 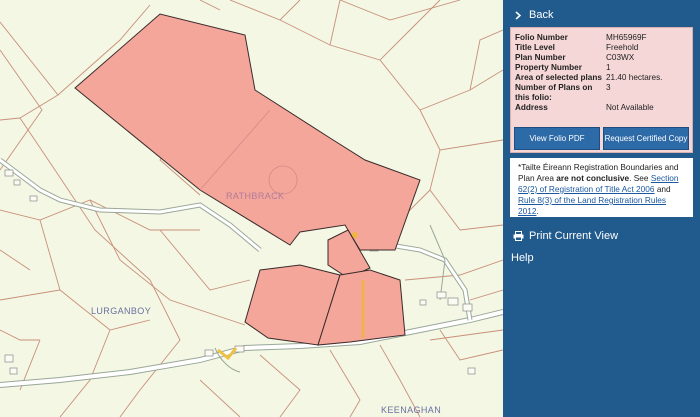 What do you see at coordinates (522, 258) in the screenshot?
I see `help-label: Help` at bounding box center [522, 258].